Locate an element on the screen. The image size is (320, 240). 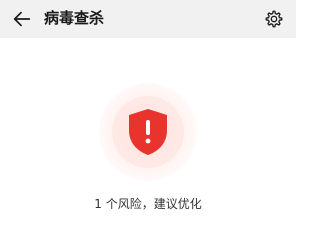
arrow-left-icon is located at coordinates (22, 19).